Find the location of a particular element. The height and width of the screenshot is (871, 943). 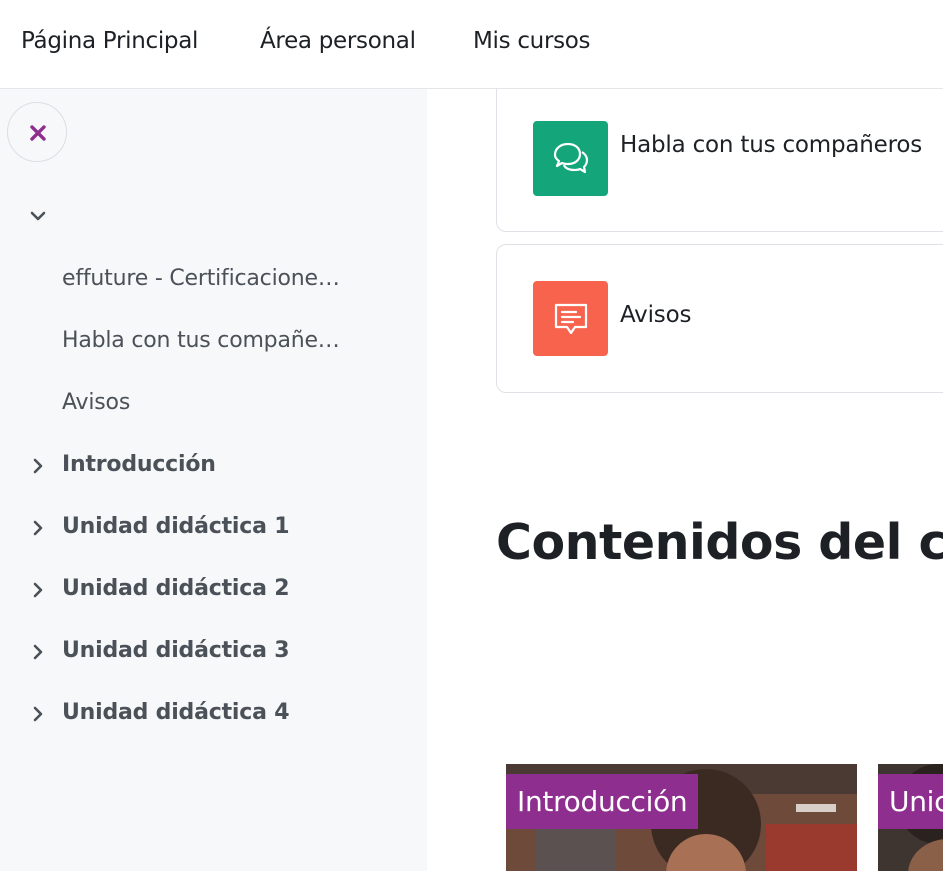

section-tag: Introducción is located at coordinates (602, 801).